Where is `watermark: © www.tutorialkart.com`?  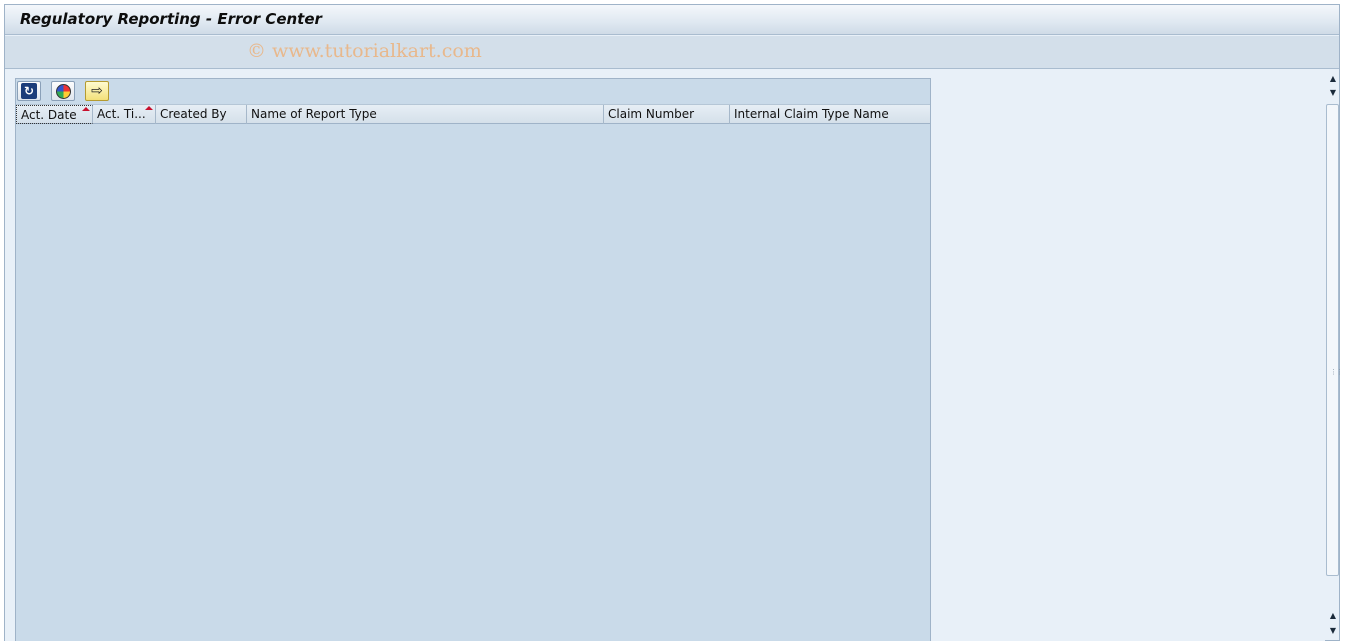 watermark: © www.tutorialkart.com is located at coordinates (364, 51).